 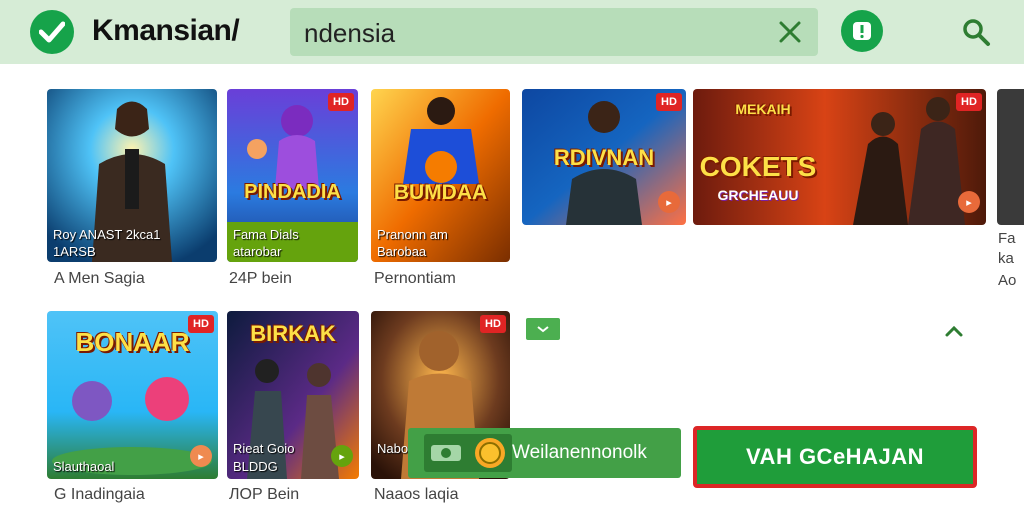 What do you see at coordinates (292, 175) in the screenshot?
I see `game-tile: HD PINDADIA Fama Dials atarobar` at bounding box center [292, 175].